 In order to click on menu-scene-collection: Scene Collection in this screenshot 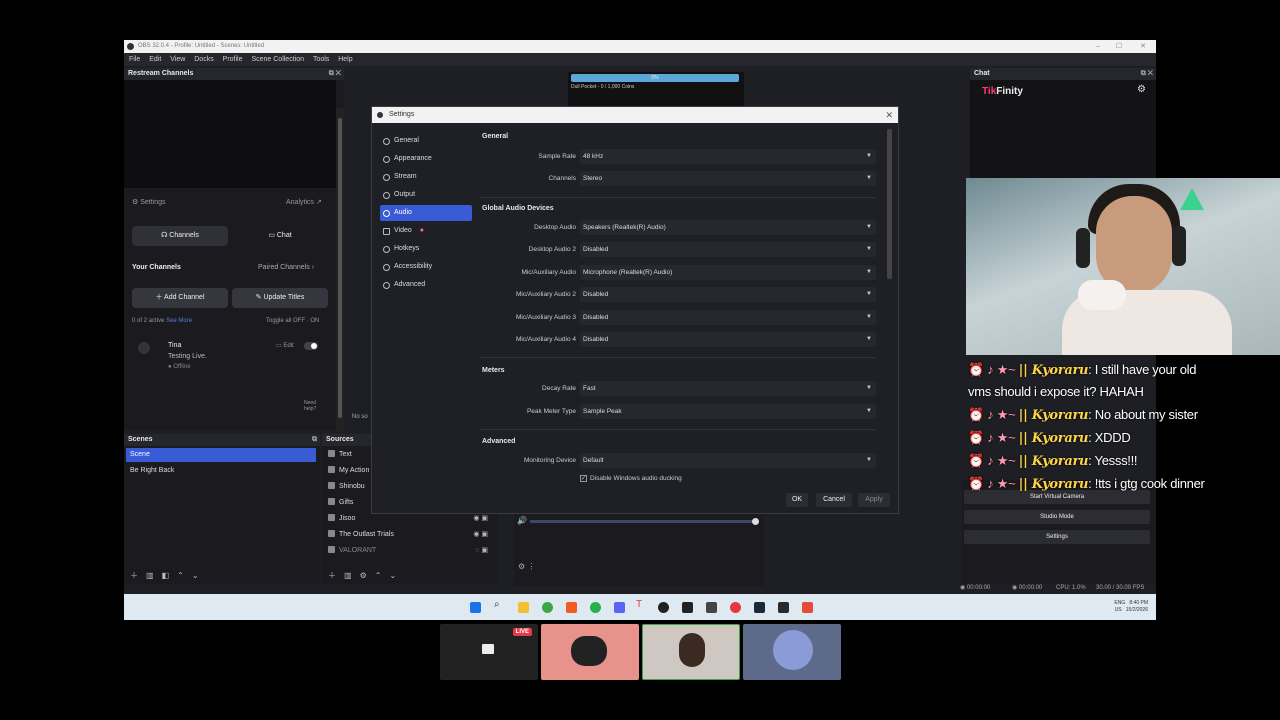, I will do `click(277, 59)`.